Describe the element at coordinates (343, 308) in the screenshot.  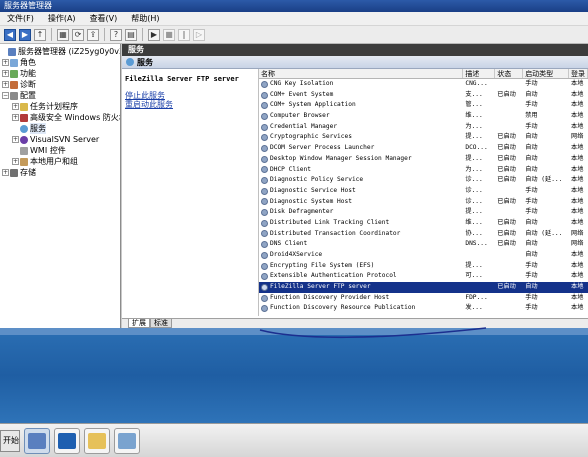
I see `service-name-text: Function Discovery Resource Publication` at that location.